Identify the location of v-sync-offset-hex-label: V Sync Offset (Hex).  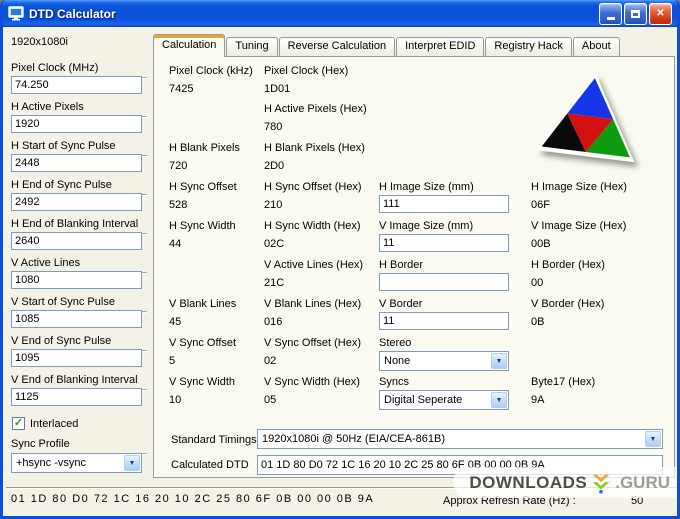
(312, 343).